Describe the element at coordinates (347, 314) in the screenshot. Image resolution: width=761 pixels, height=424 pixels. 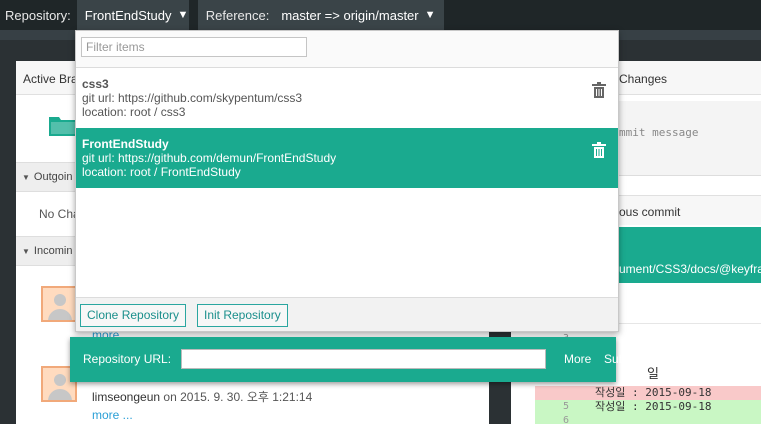
I see `dropdown-footer: Clone Repository Init Repository` at that location.